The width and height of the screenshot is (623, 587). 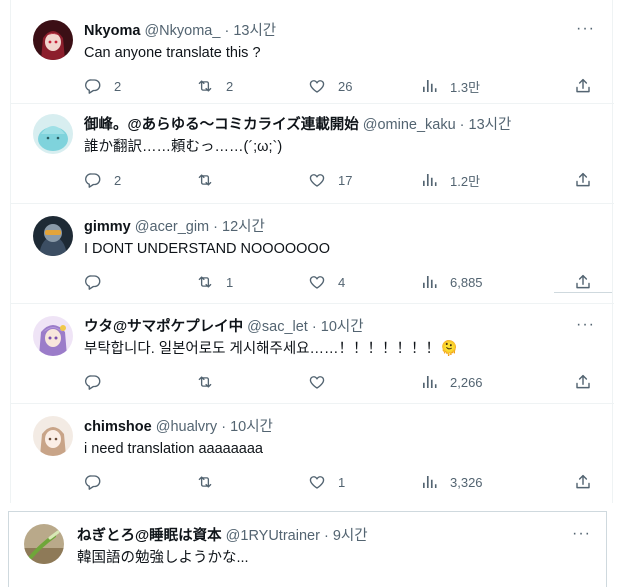 What do you see at coordinates (172, 227) in the screenshot?
I see `user-handle: @acer_gim` at bounding box center [172, 227].